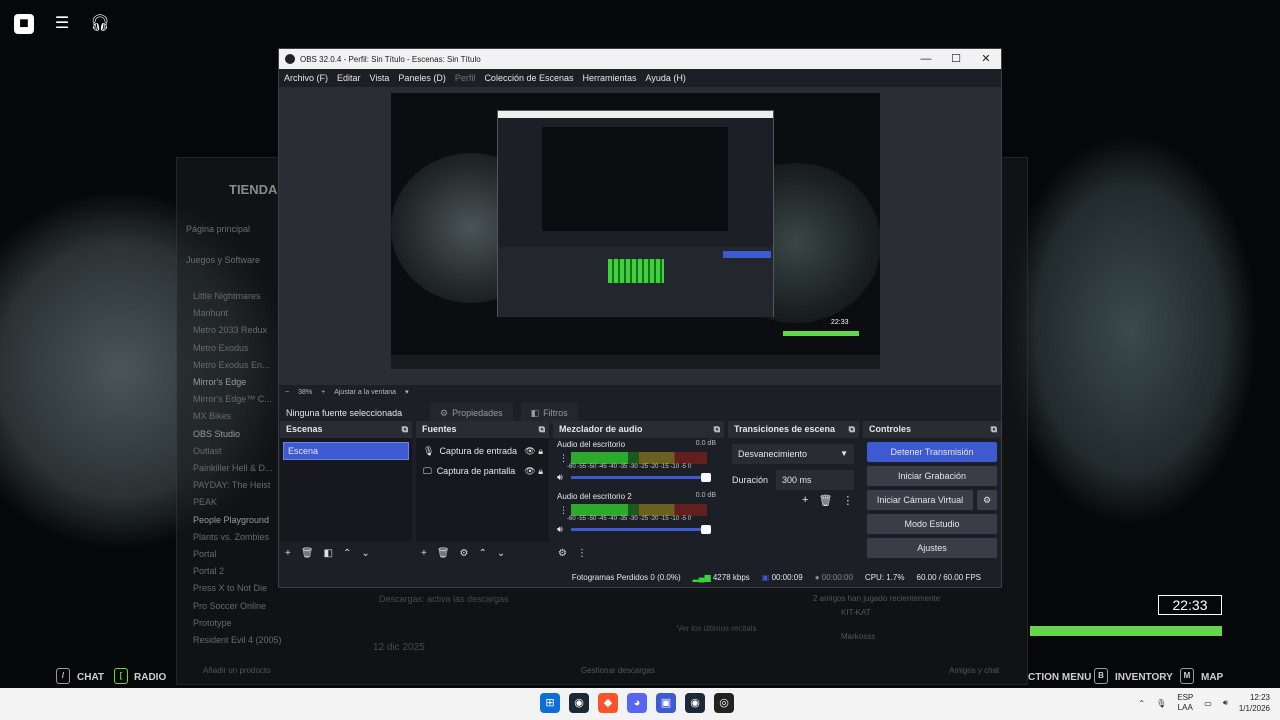 This screenshot has height=720, width=1280. What do you see at coordinates (858, 636) in the screenshot?
I see `friend-name: Markosss` at bounding box center [858, 636].